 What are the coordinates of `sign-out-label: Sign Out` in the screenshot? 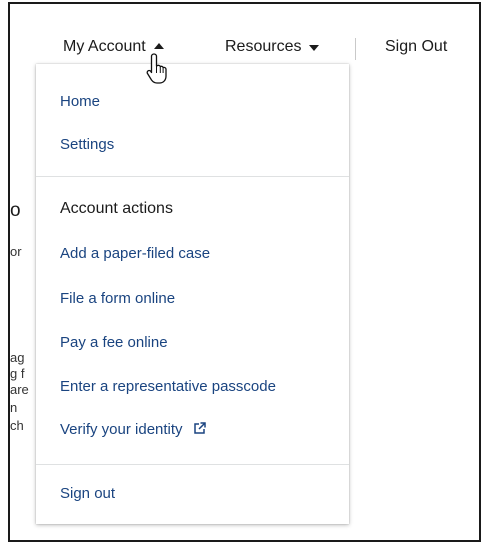 It's located at (416, 46).